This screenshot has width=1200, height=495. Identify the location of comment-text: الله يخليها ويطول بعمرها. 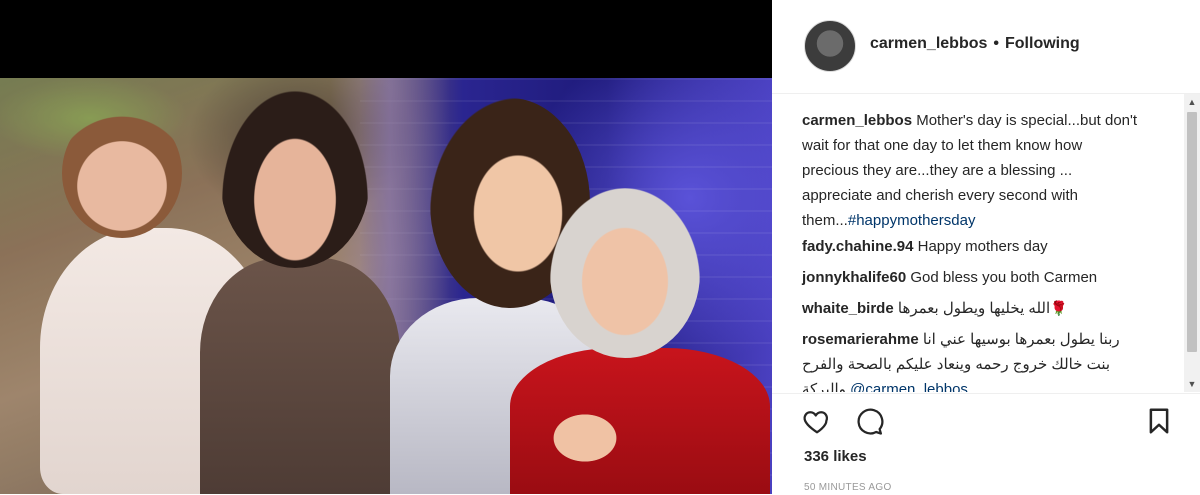
(974, 308).